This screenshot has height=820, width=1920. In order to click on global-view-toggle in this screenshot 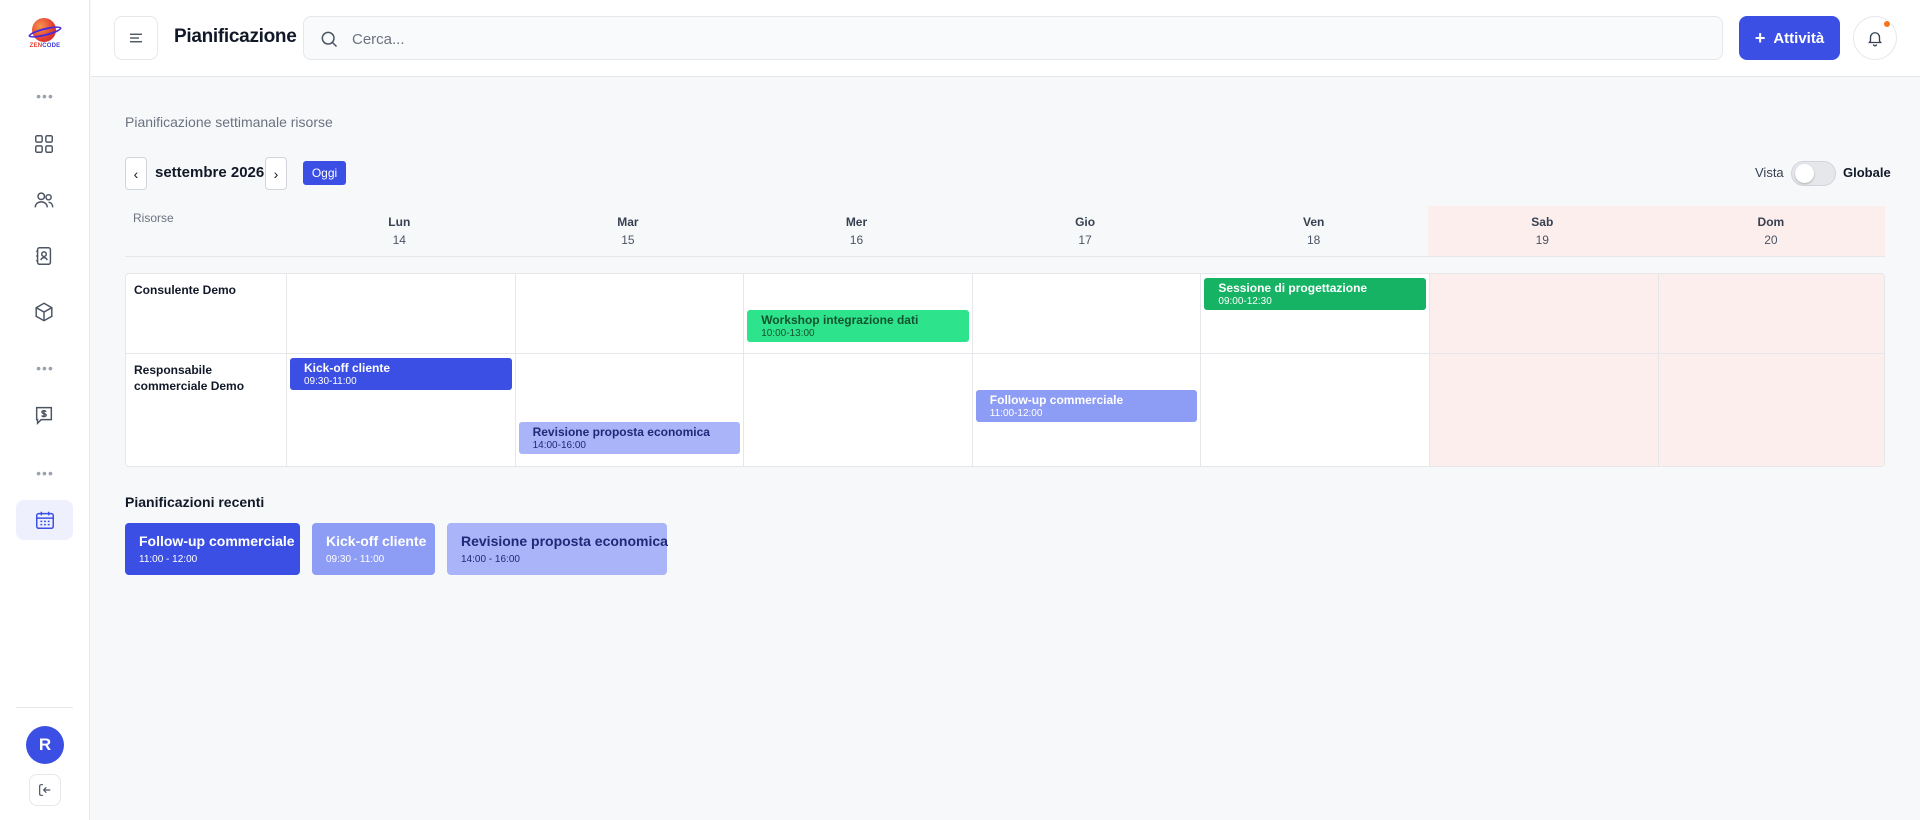, I will do `click(1813, 173)`.